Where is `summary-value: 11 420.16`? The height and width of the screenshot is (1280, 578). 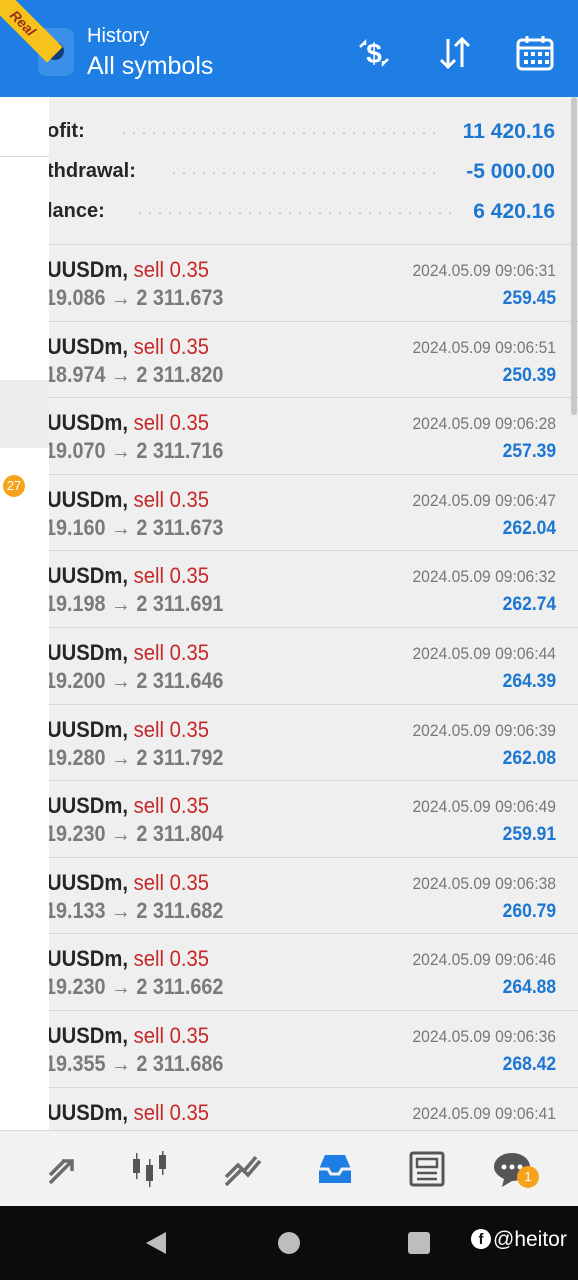 summary-value: 11 420.16 is located at coordinates (508, 131).